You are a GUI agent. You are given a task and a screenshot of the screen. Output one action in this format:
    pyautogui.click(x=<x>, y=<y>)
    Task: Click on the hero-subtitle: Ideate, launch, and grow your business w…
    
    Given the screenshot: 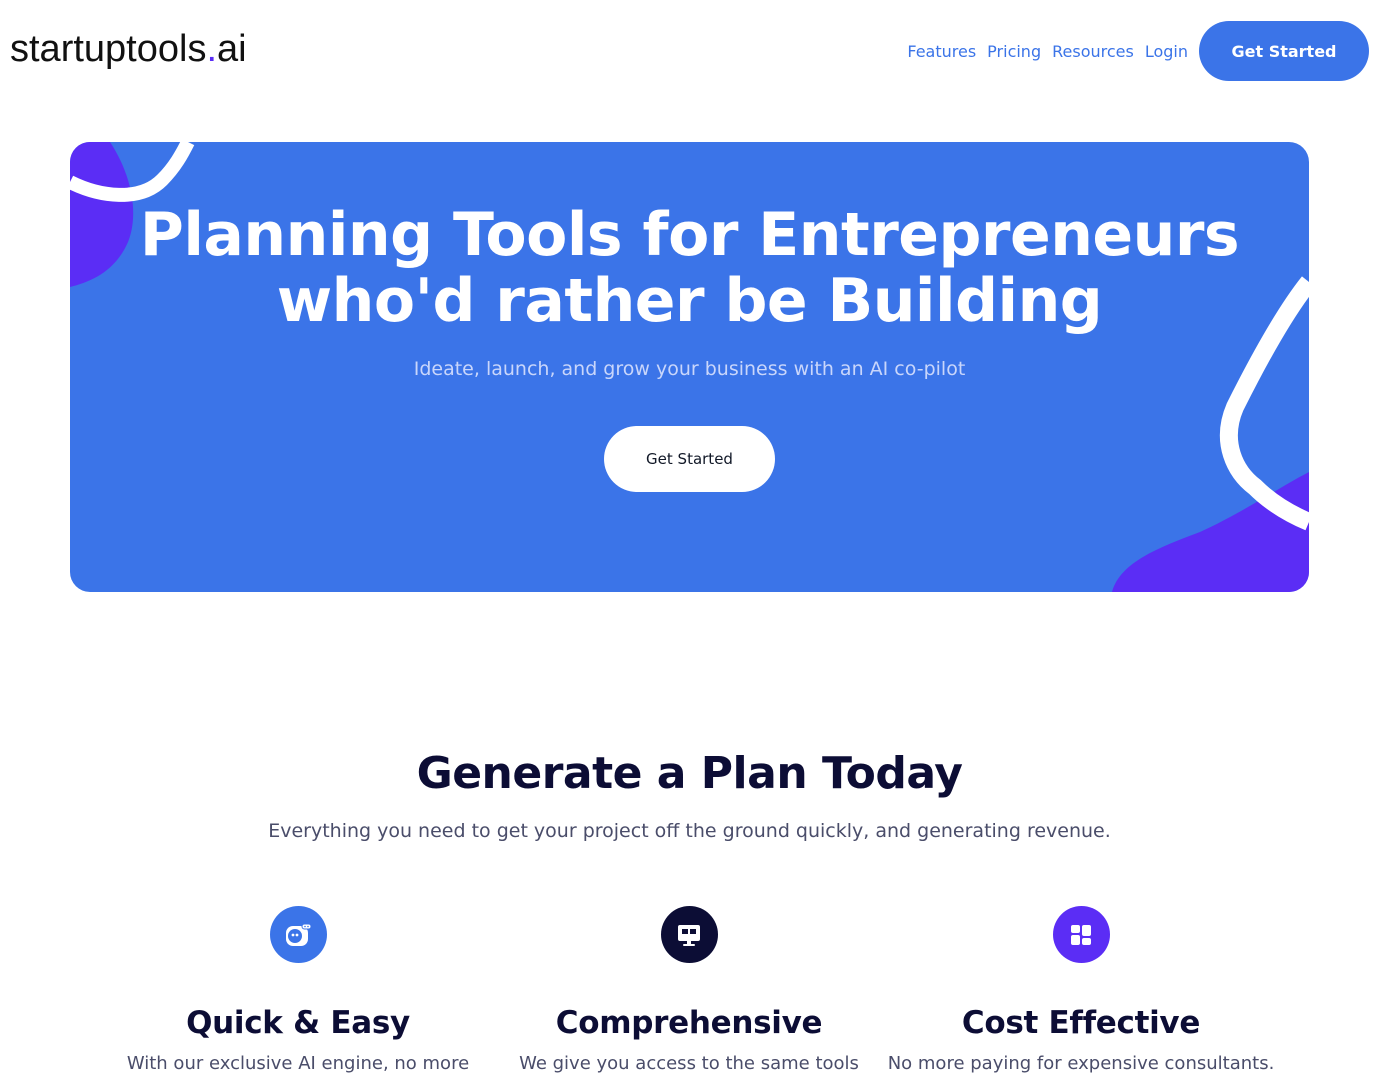 What is the action you would take?
    pyautogui.click(x=689, y=369)
    